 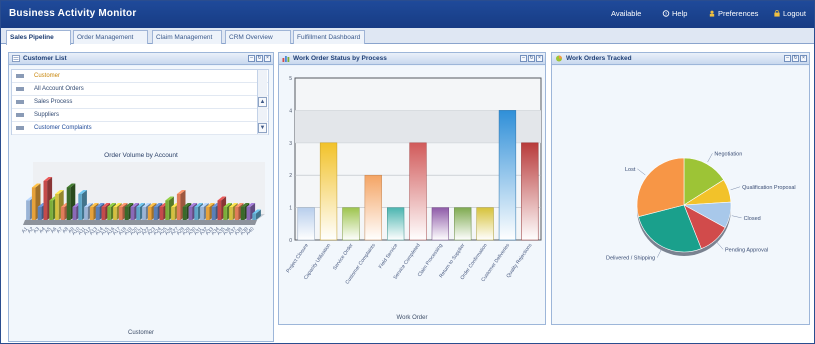 What do you see at coordinates (290, 176) in the screenshot?
I see `y-tick-label: 2` at bounding box center [290, 176].